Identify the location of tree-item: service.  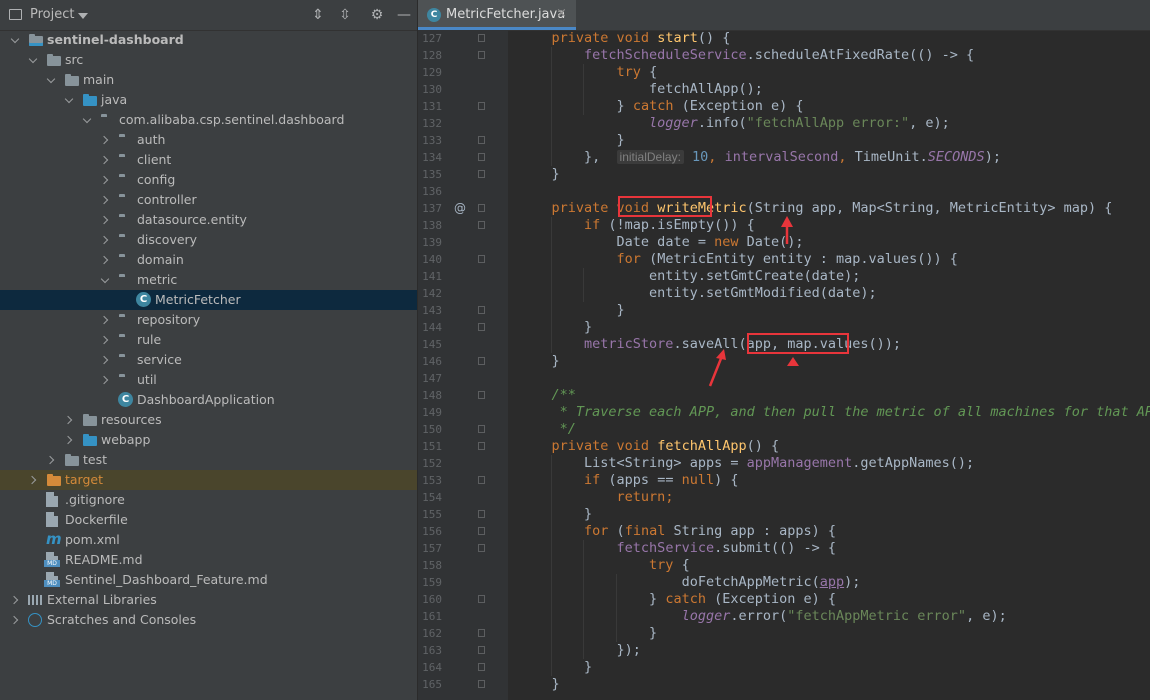
(208, 360).